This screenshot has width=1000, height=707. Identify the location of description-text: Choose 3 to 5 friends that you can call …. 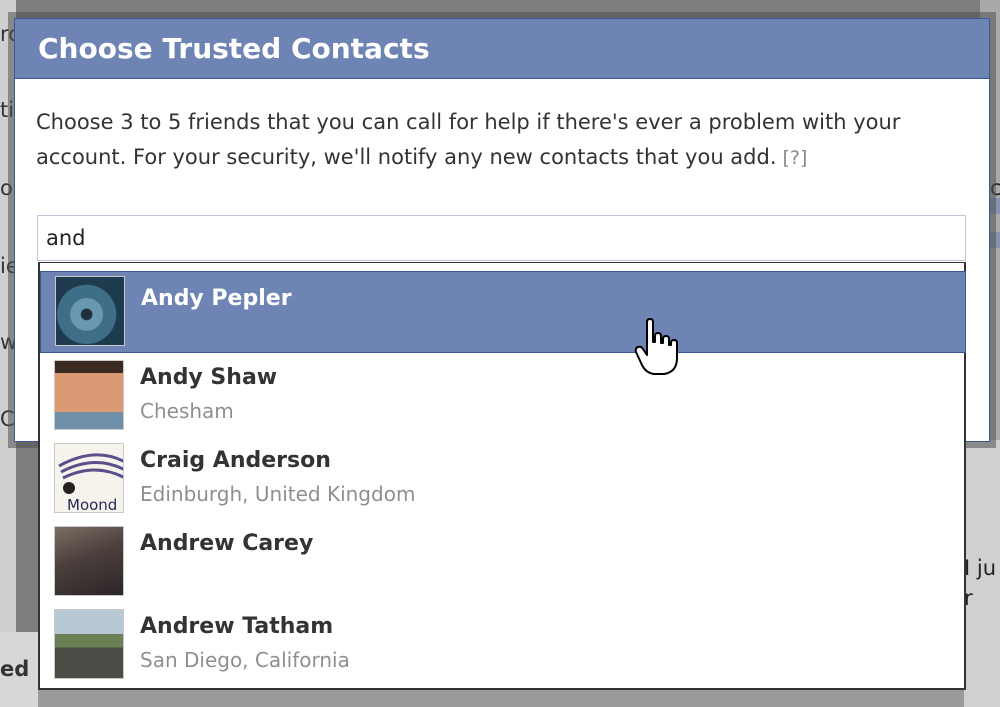
(468, 139).